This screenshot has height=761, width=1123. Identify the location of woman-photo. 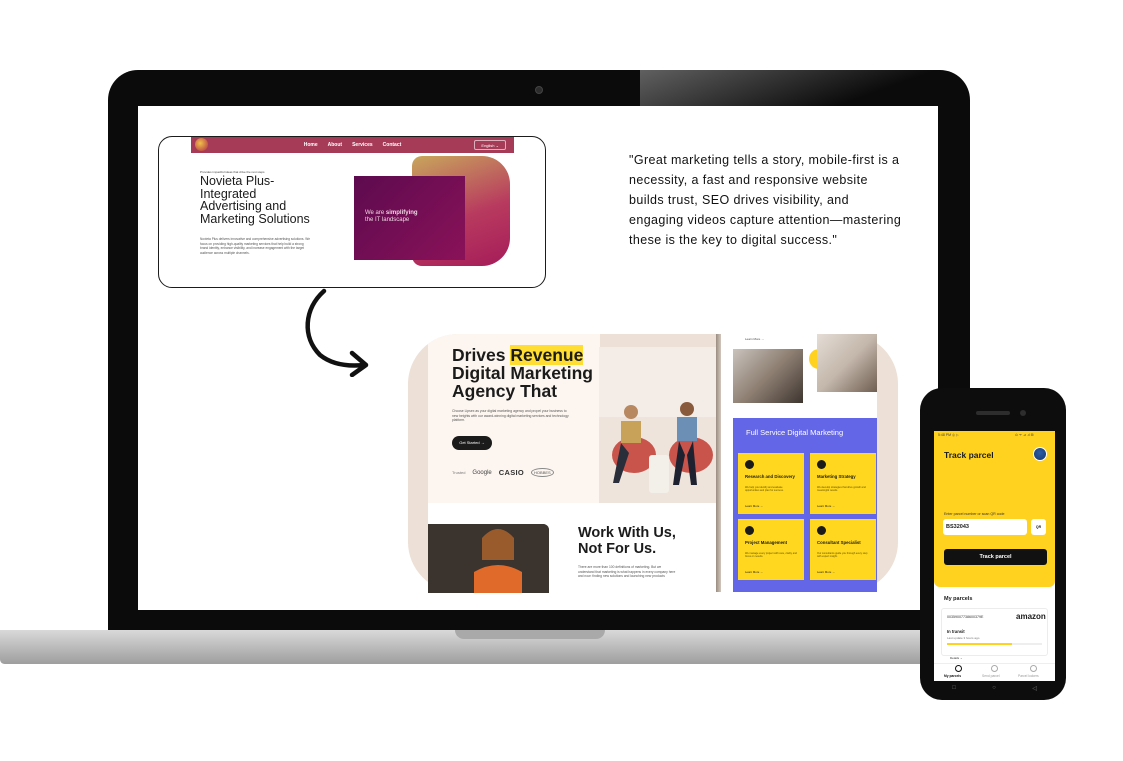
(488, 558).